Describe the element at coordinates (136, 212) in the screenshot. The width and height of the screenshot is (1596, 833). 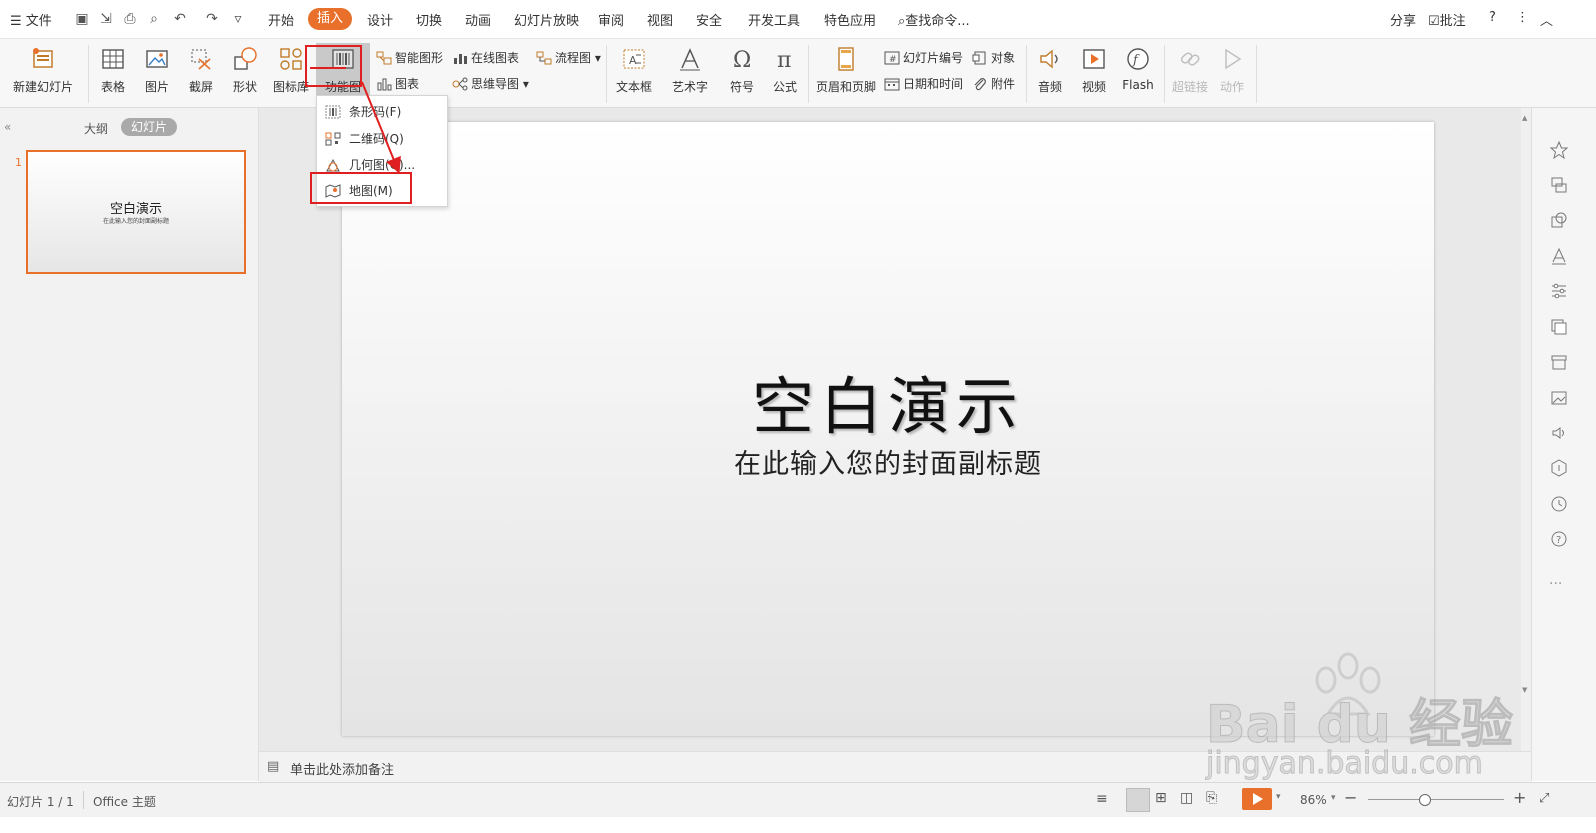
I see `slide-thumbnail: 空白演示 在此输入您的封面副标题` at that location.